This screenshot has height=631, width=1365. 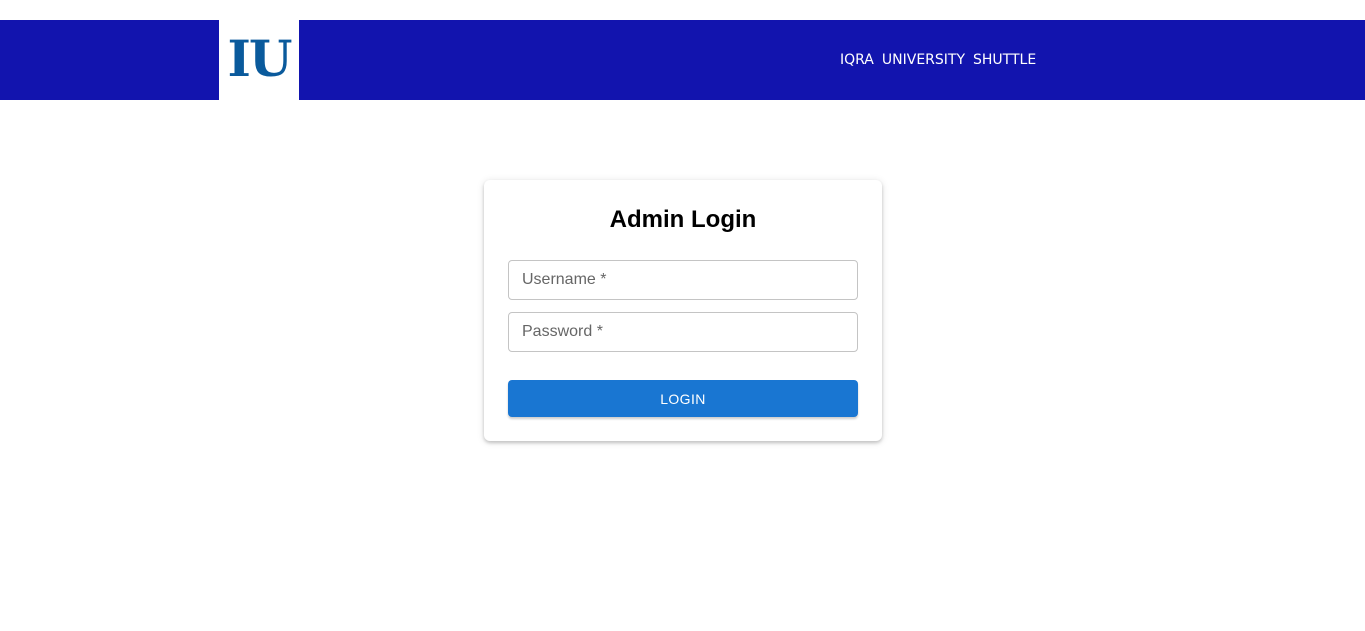 I want to click on username-input, so click(x=683, y=280).